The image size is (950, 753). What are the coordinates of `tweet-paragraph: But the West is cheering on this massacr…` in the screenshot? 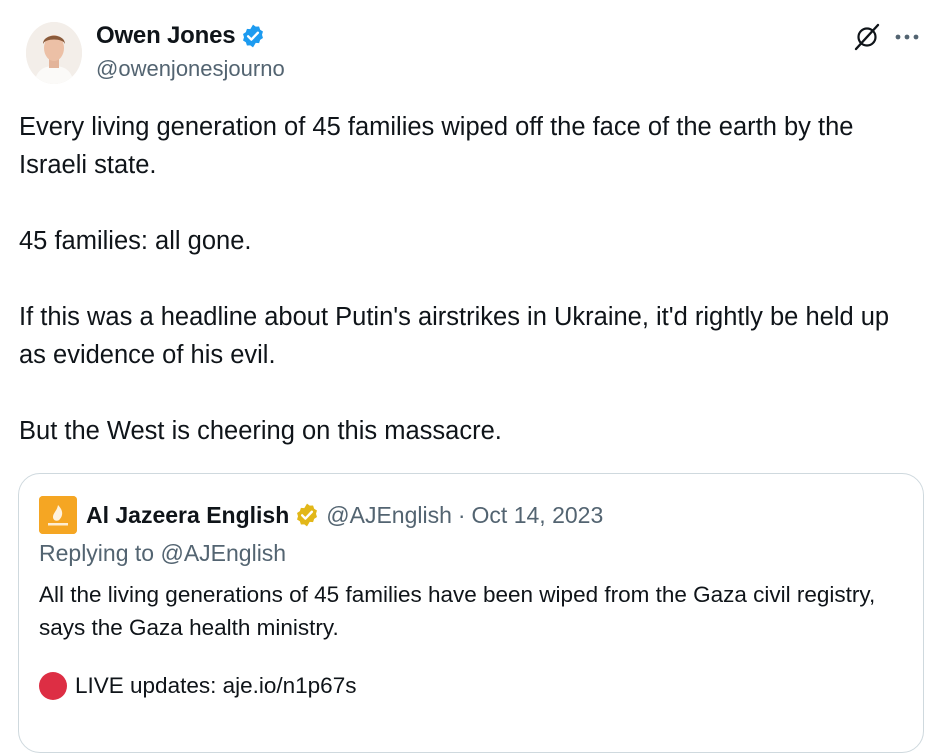 It's located at (260, 431).